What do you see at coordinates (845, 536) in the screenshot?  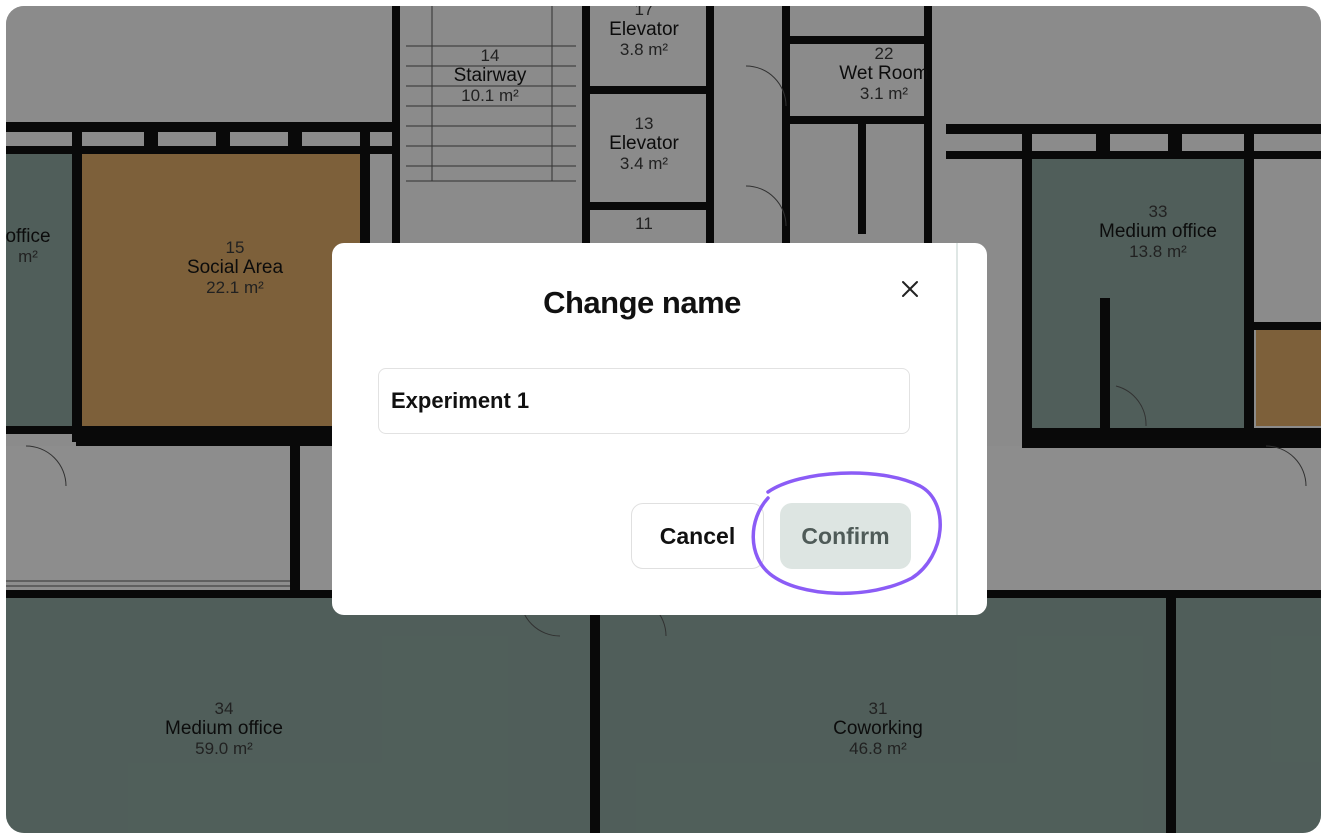 I see `confirm-button: Confirm` at bounding box center [845, 536].